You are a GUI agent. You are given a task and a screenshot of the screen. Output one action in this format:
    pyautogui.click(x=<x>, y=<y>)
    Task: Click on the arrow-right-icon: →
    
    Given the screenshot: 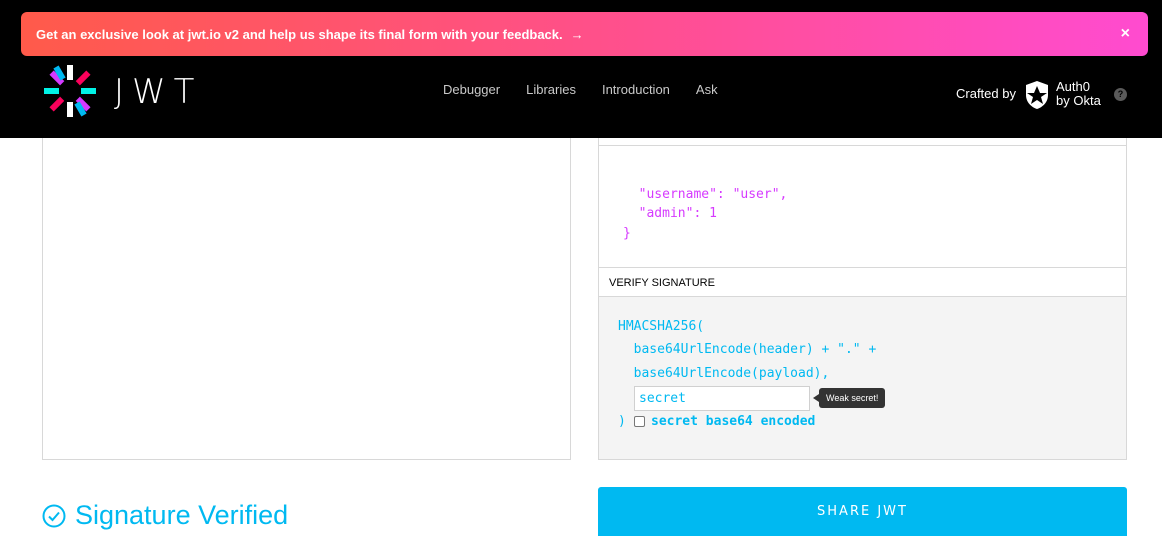 What is the action you would take?
    pyautogui.click(x=577, y=34)
    